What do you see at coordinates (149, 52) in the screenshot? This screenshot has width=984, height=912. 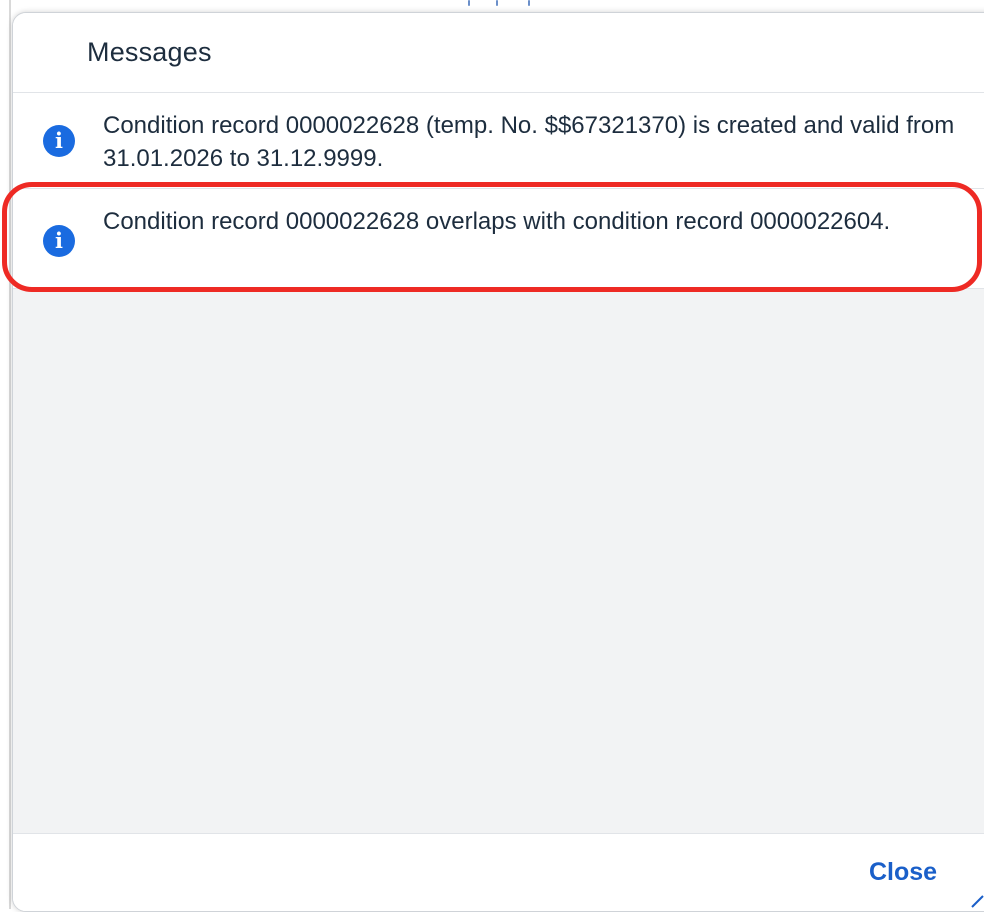 I see `dialog-title: Messages` at bounding box center [149, 52].